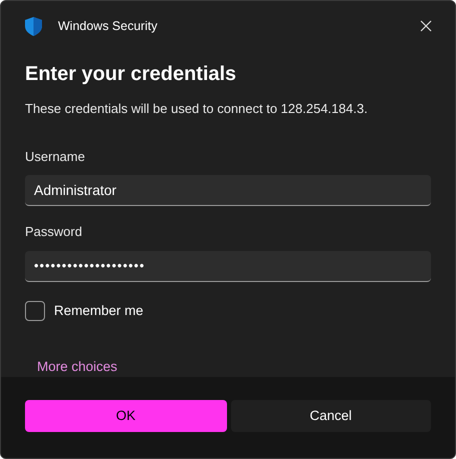 This screenshot has height=459, width=456. What do you see at coordinates (77, 366) in the screenshot?
I see `more-choices-link: More choices` at bounding box center [77, 366].